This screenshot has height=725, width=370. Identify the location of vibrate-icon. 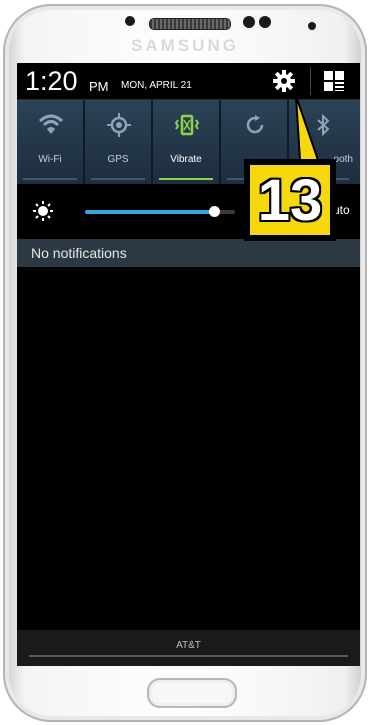
(187, 125).